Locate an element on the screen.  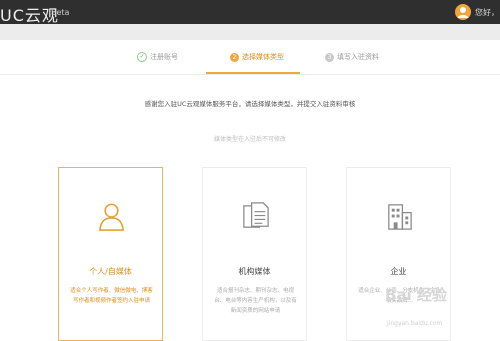
check-icon: ✓ is located at coordinates (142, 57).